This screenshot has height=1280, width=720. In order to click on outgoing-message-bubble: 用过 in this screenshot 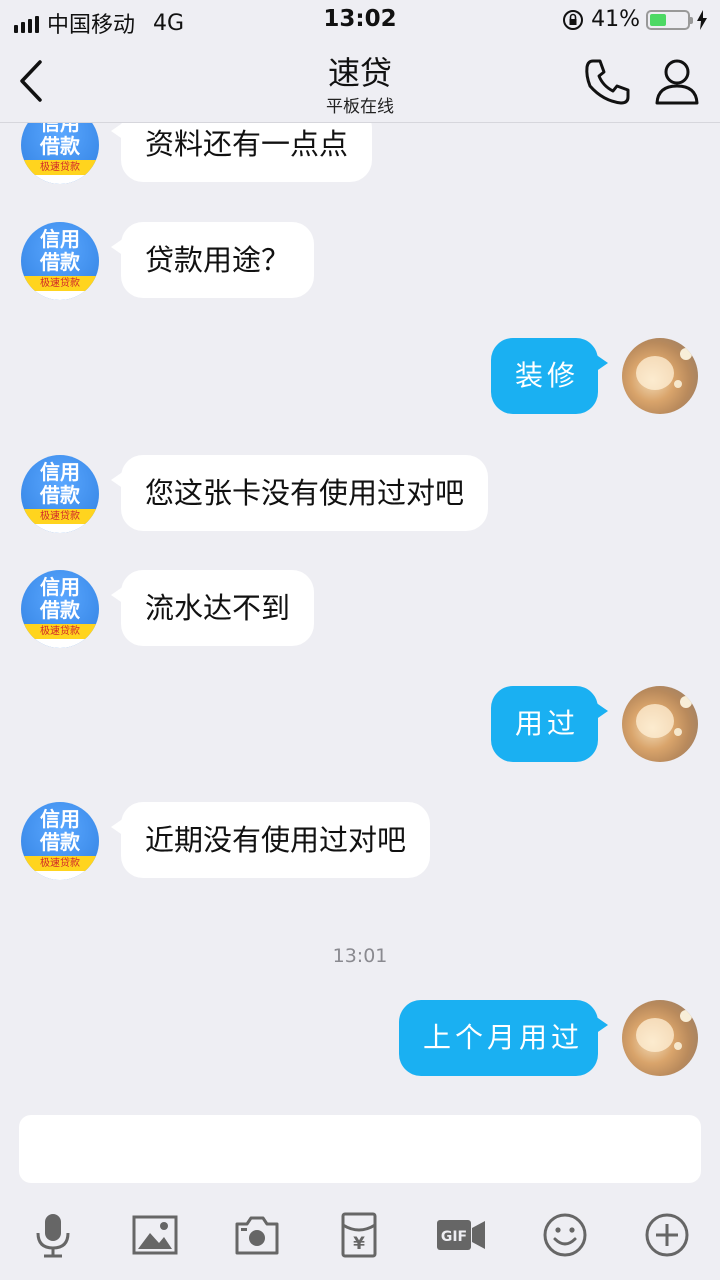, I will do `click(549, 724)`.